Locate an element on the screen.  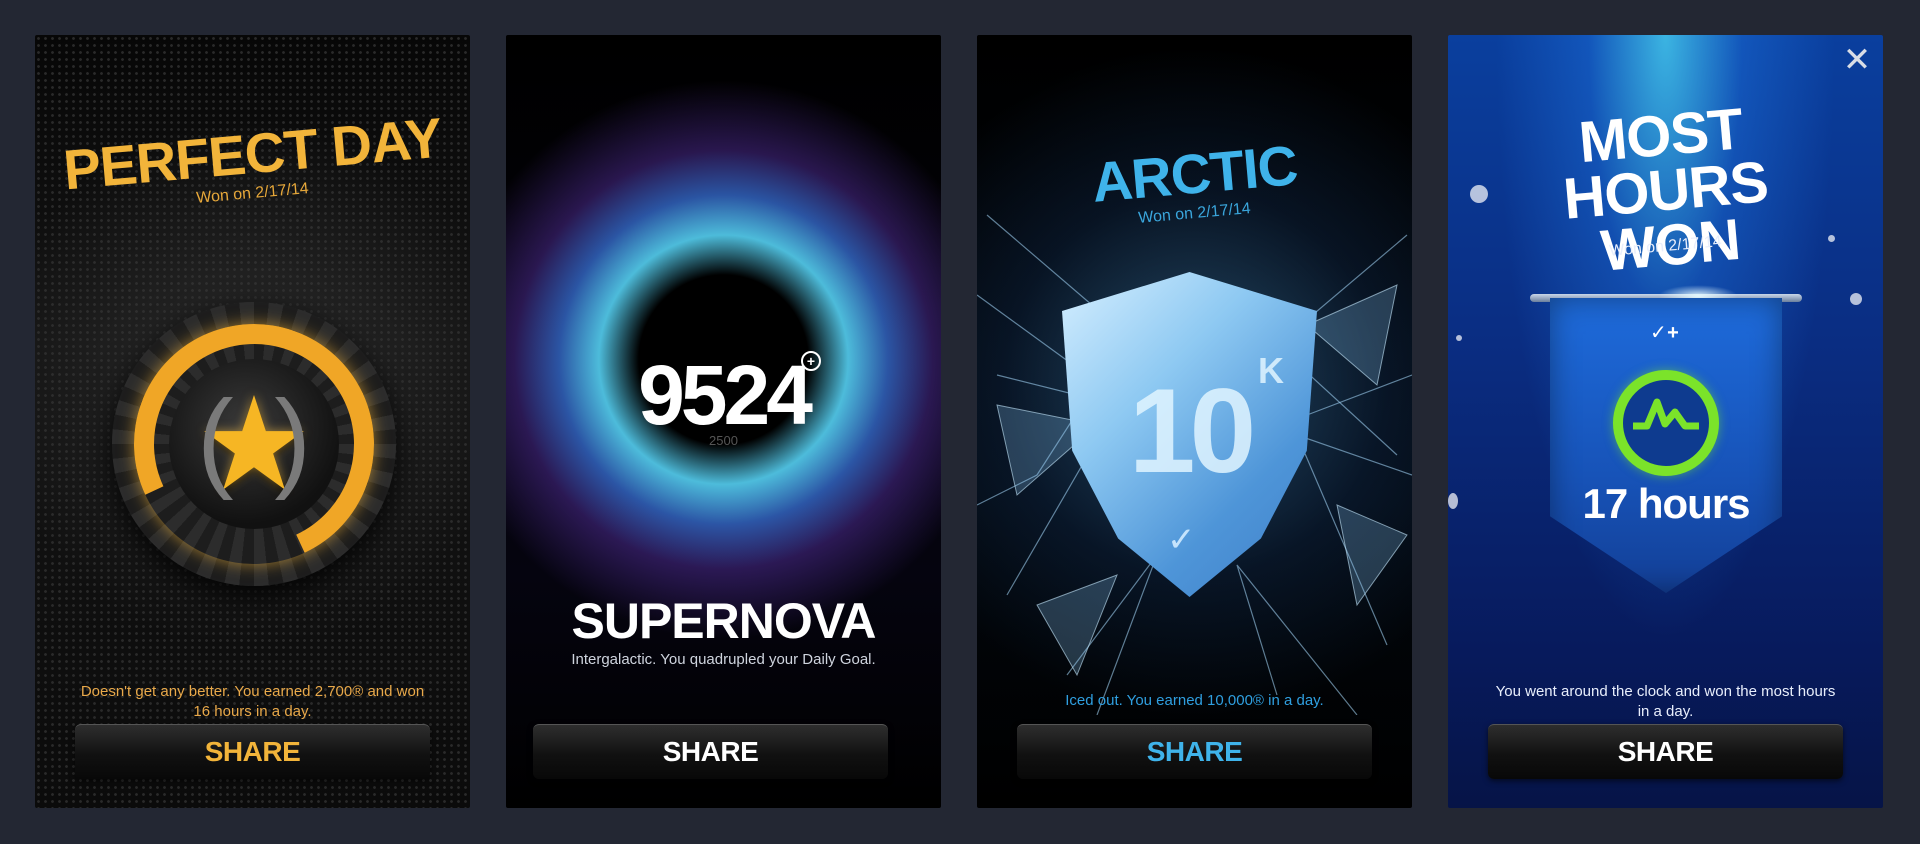
medal-icon: ( ) ★ is located at coordinates (254, 444).